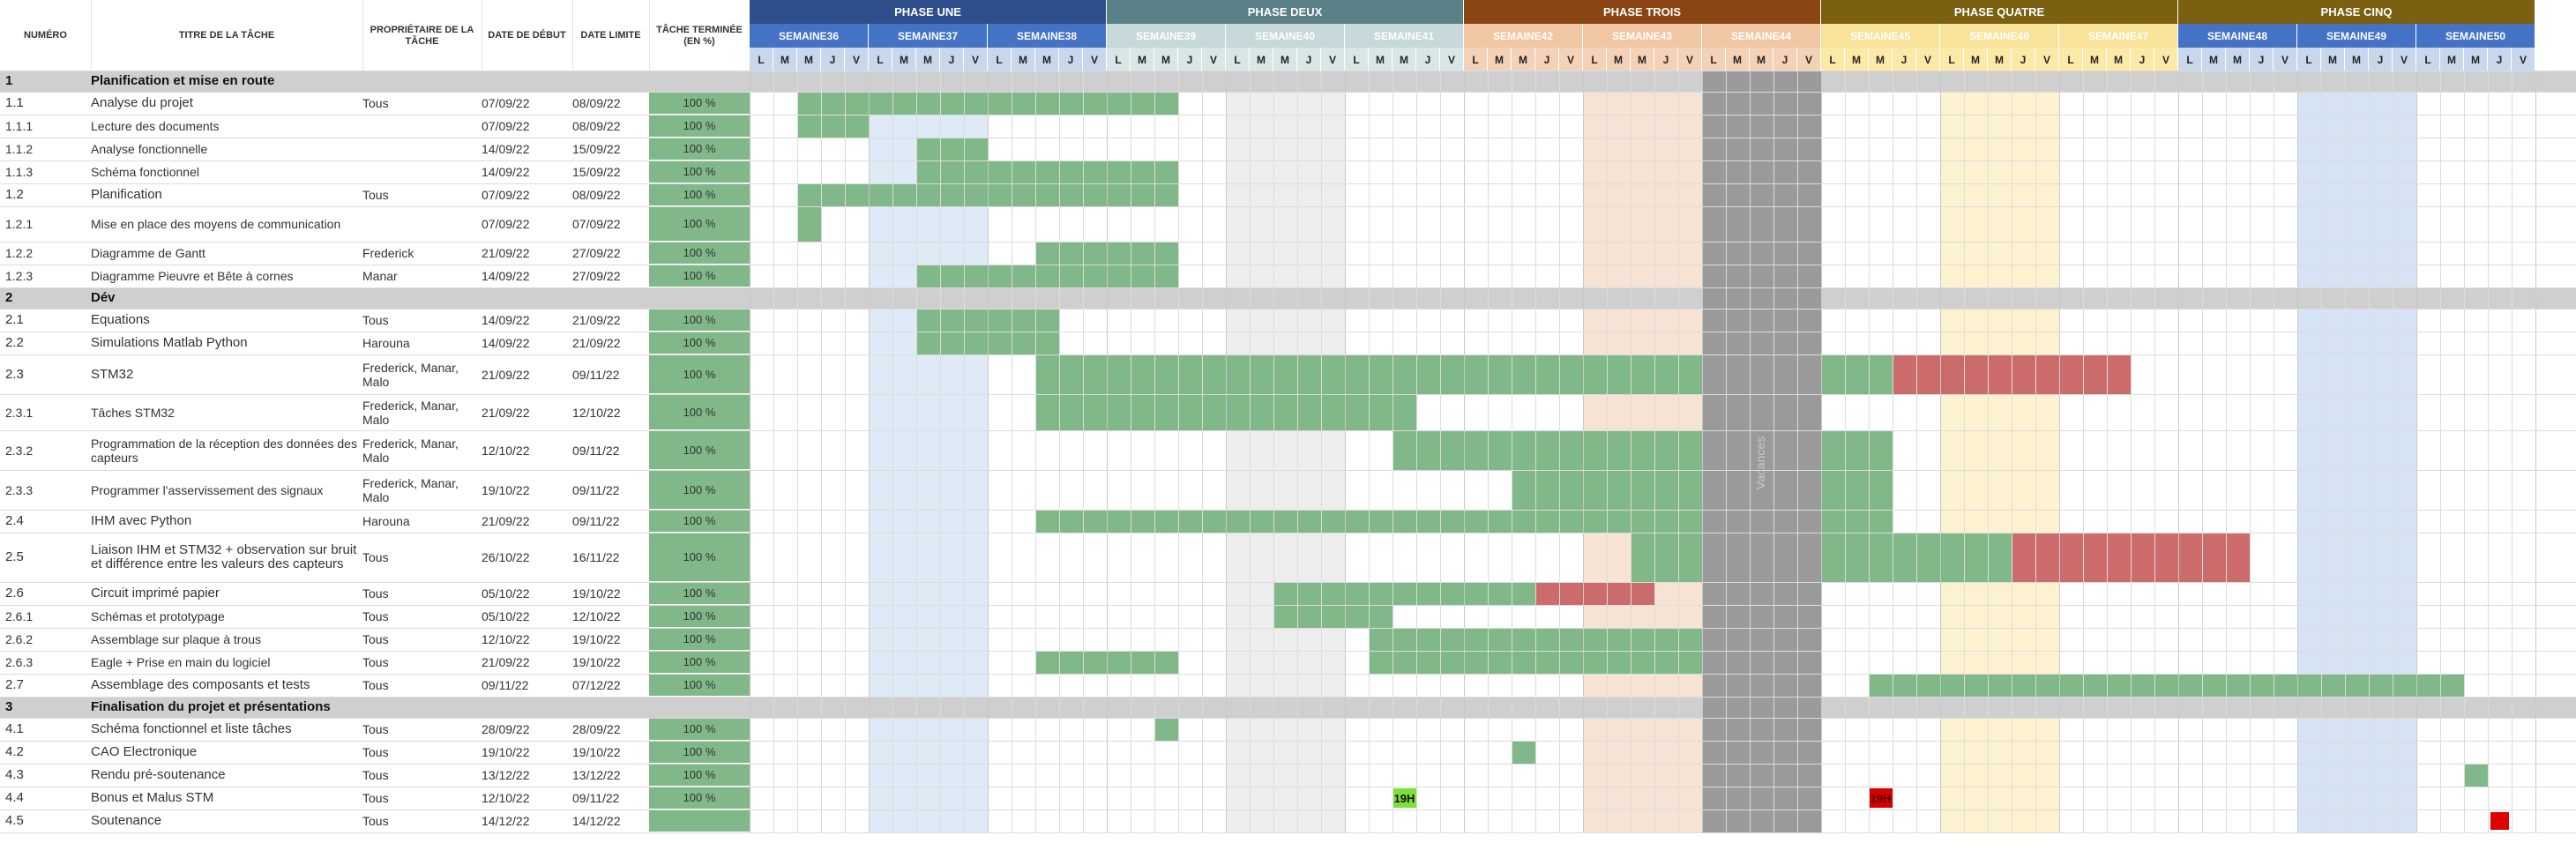  I want to click on task-number: 2.4, so click(14, 520).